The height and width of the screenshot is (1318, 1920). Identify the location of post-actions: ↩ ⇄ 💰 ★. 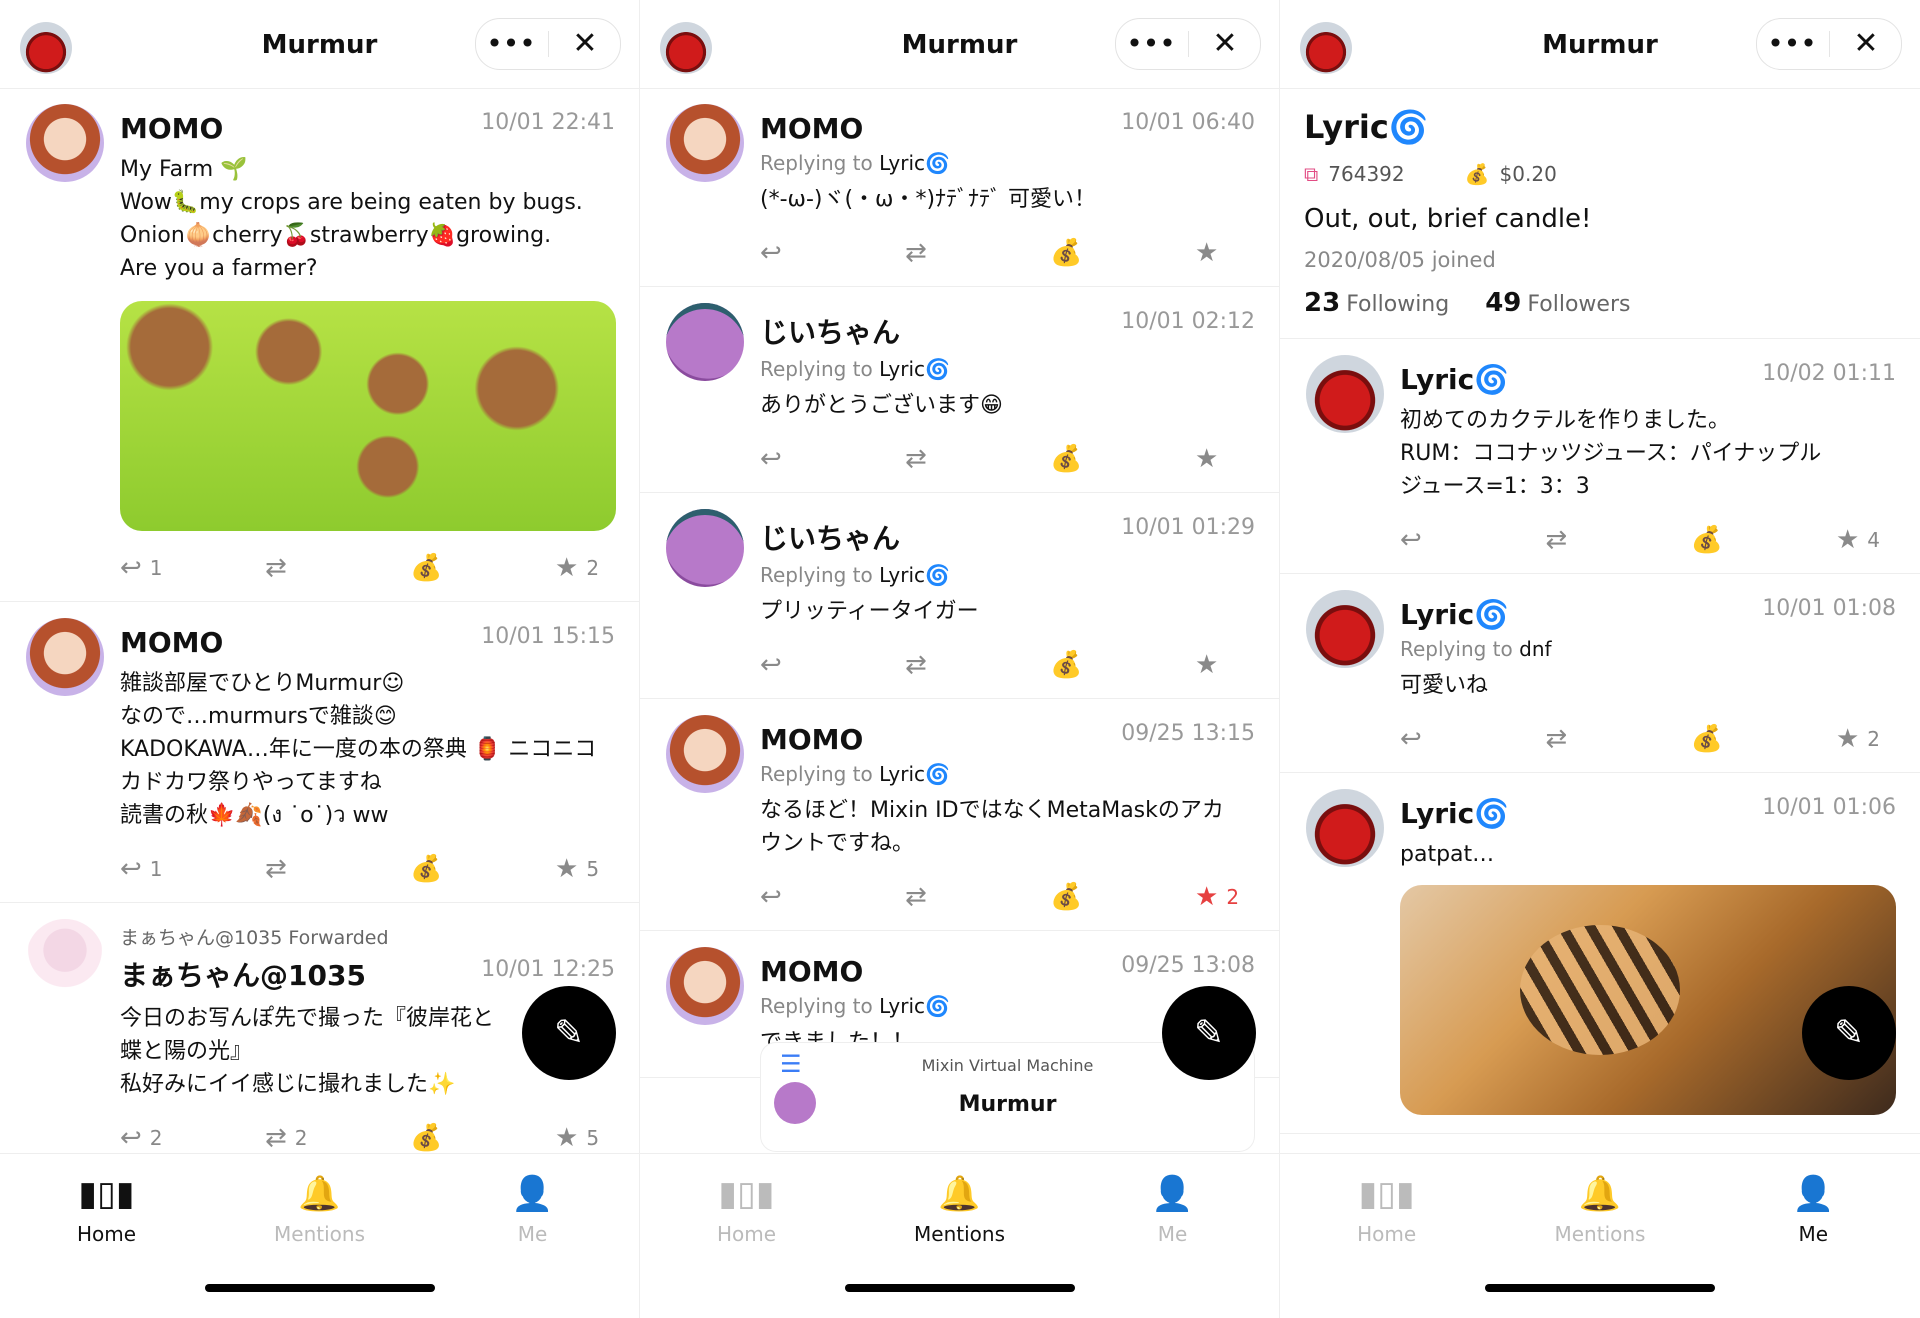
(1007, 253).